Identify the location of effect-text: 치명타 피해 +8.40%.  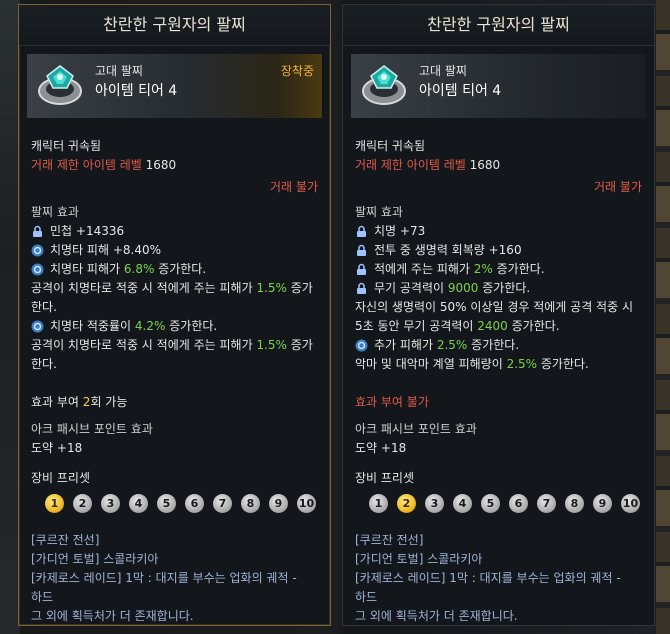
(106, 250).